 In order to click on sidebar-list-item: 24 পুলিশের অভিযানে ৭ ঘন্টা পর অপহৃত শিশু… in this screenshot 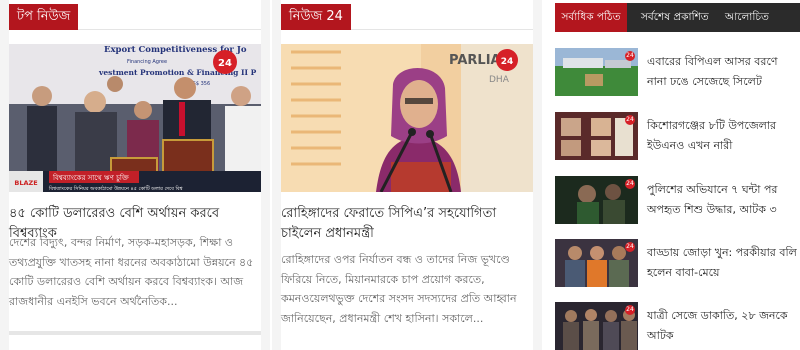, I will do `click(677, 200)`.